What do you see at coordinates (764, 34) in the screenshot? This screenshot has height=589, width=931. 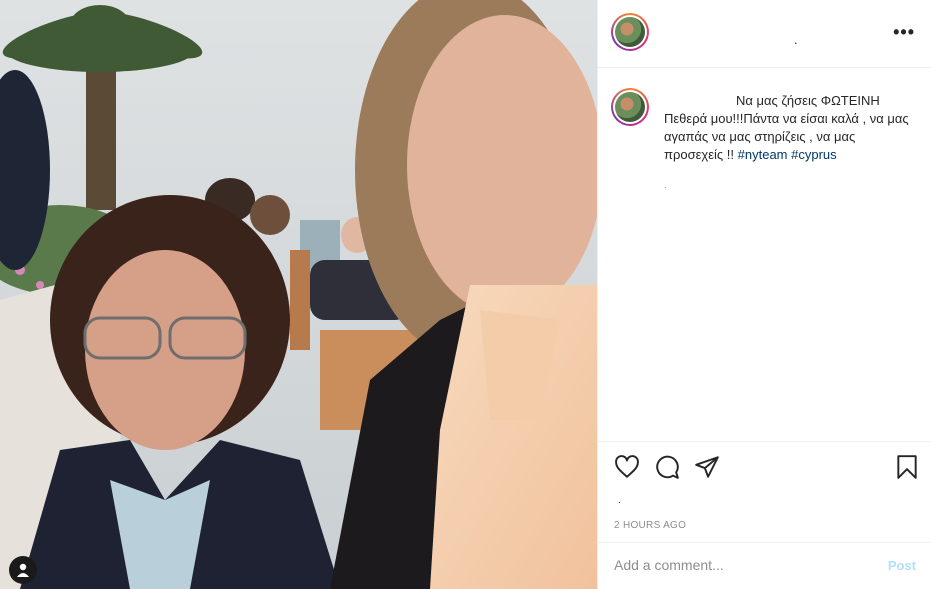 I see `post-header: . •••` at bounding box center [764, 34].